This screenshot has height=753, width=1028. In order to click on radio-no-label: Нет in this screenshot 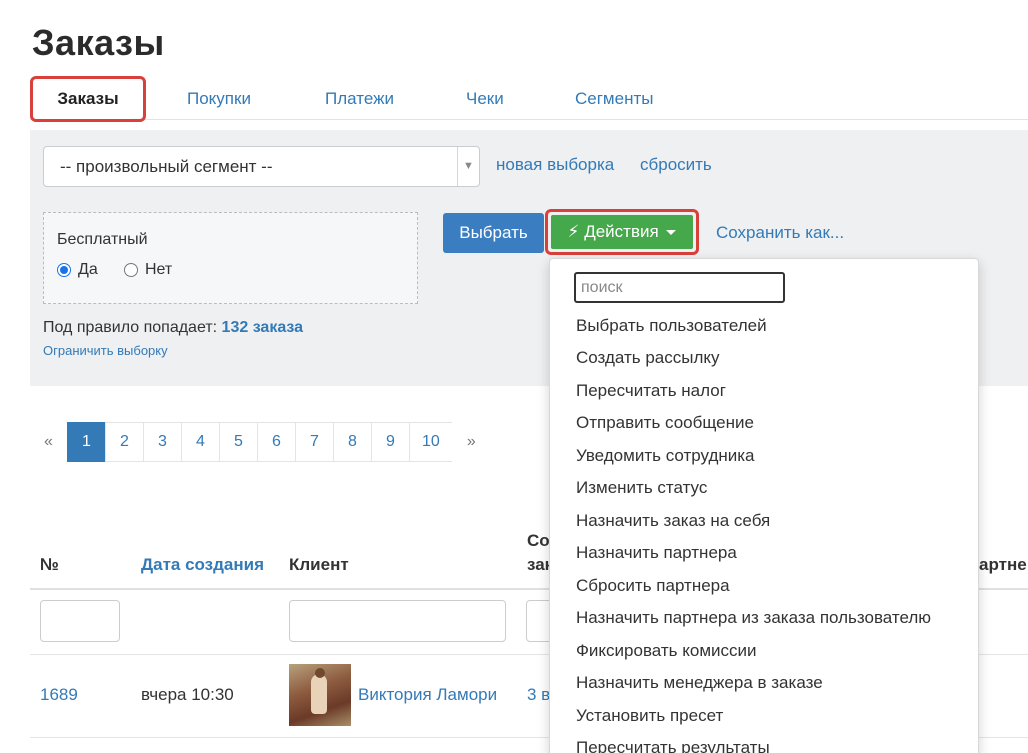, I will do `click(159, 269)`.